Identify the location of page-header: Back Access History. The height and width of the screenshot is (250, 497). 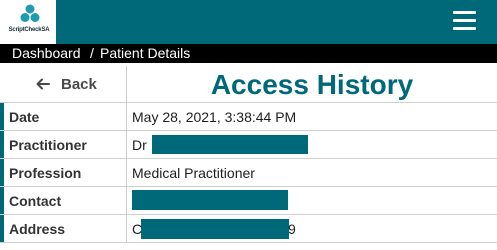
(248, 84).